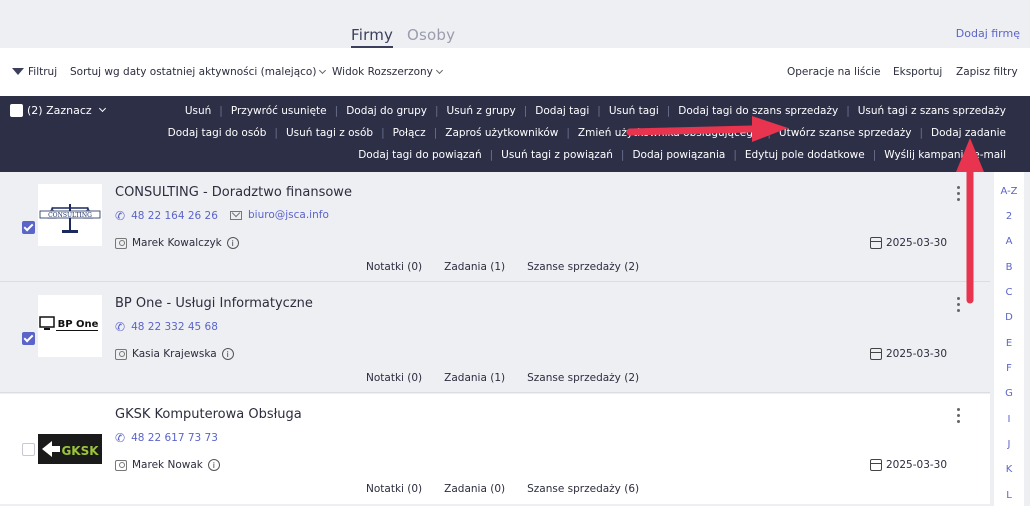 The width and height of the screenshot is (1030, 506). What do you see at coordinates (474, 489) in the screenshot?
I see `tasks-link: Zadania (0)` at bounding box center [474, 489].